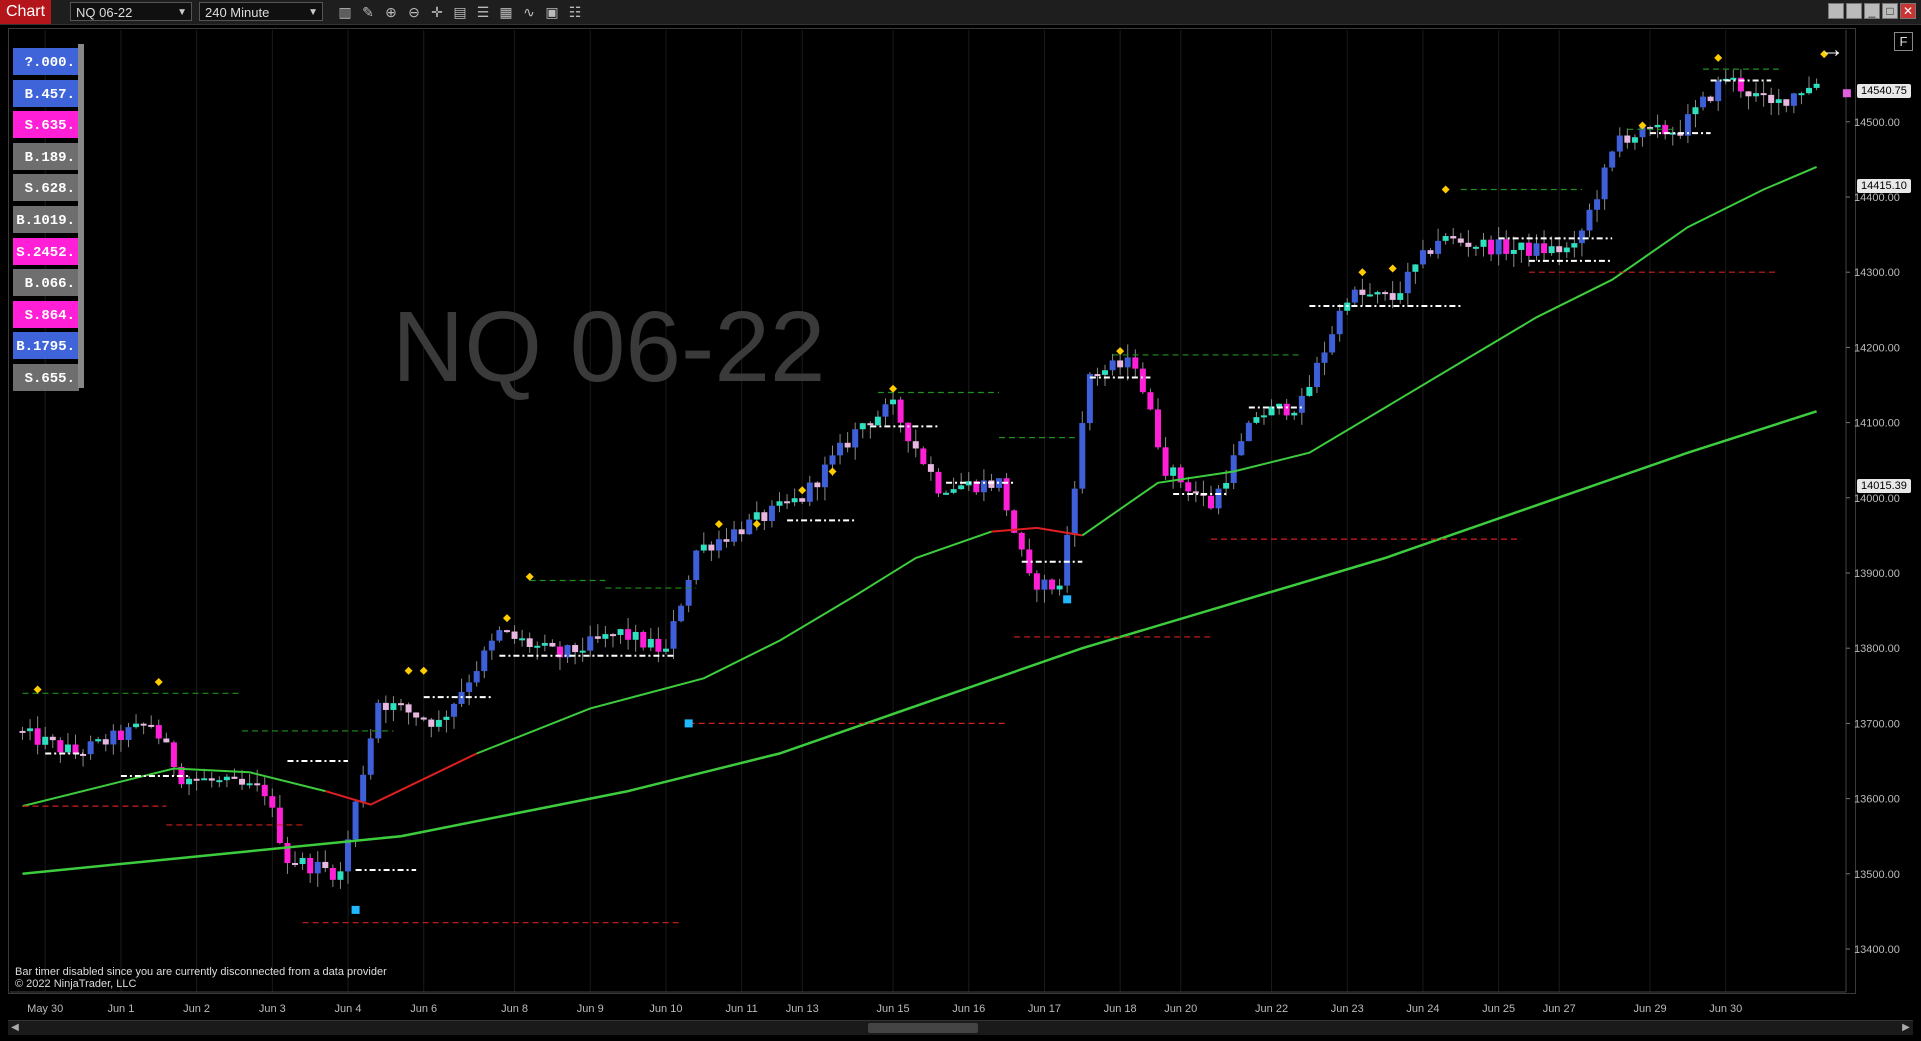  I want to click on date-tick-label: May 30, so click(45, 1009).